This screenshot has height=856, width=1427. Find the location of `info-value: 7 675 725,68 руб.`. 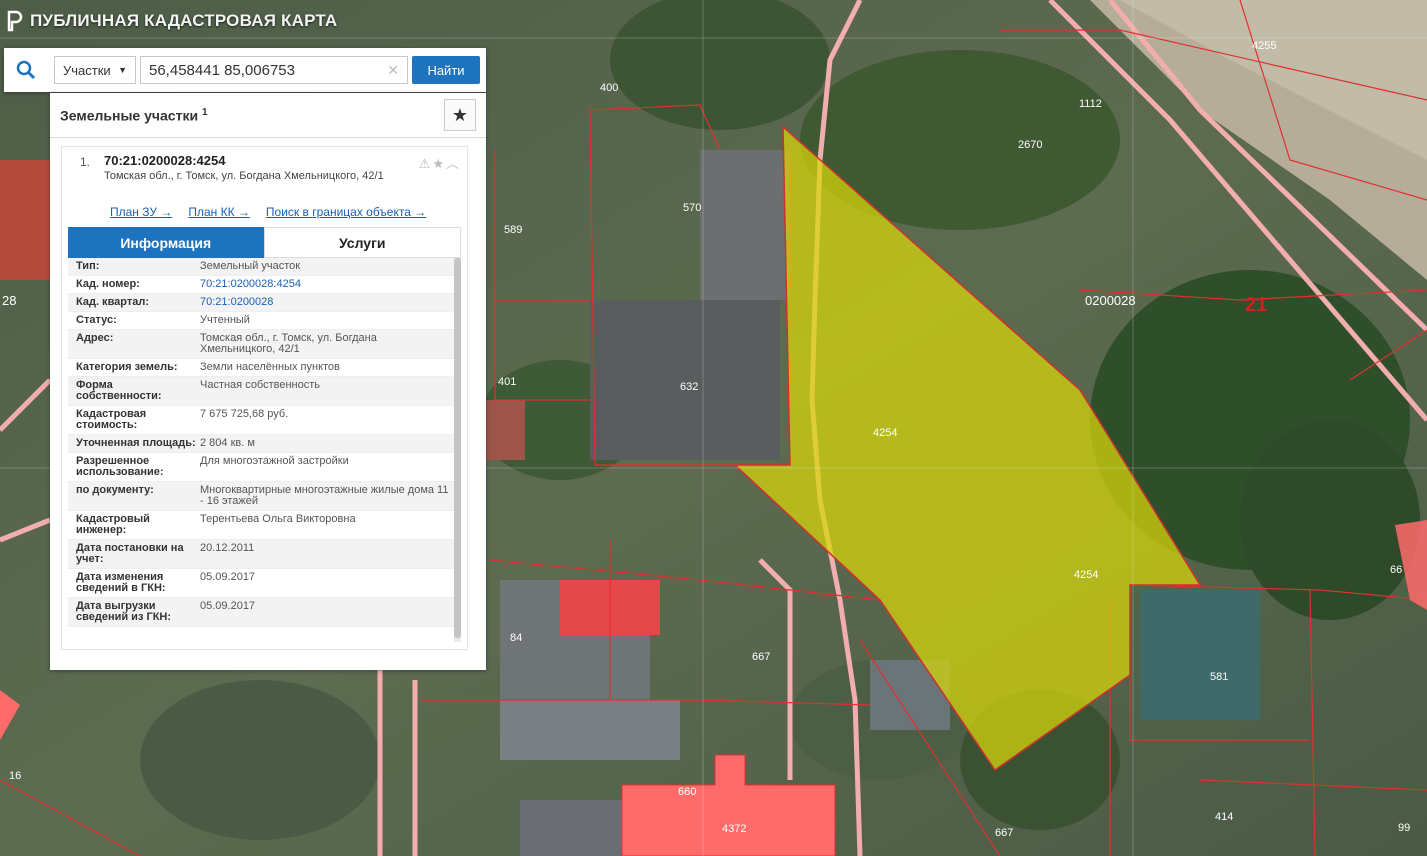

info-value: 7 675 725,68 руб. is located at coordinates (244, 414).